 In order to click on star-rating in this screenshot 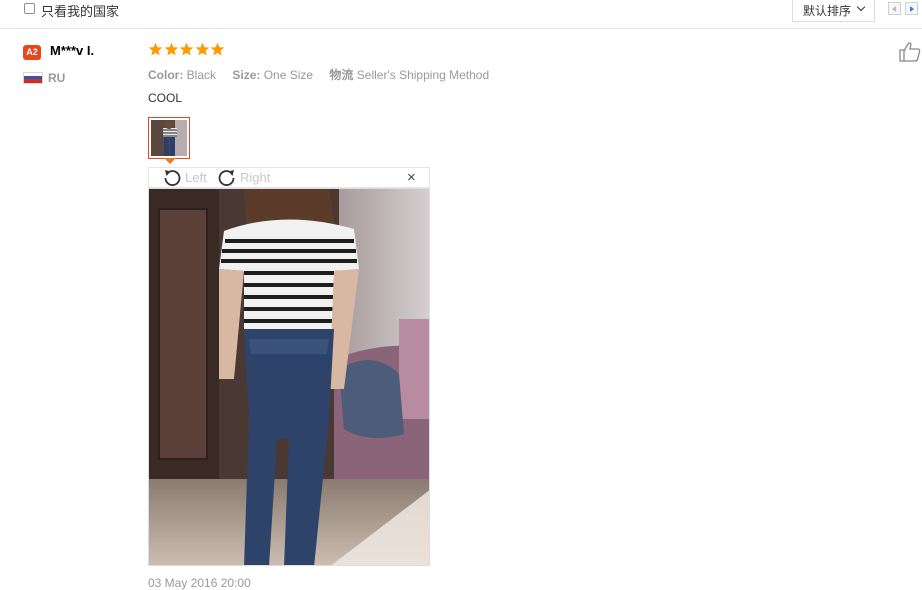, I will do `click(186, 50)`.